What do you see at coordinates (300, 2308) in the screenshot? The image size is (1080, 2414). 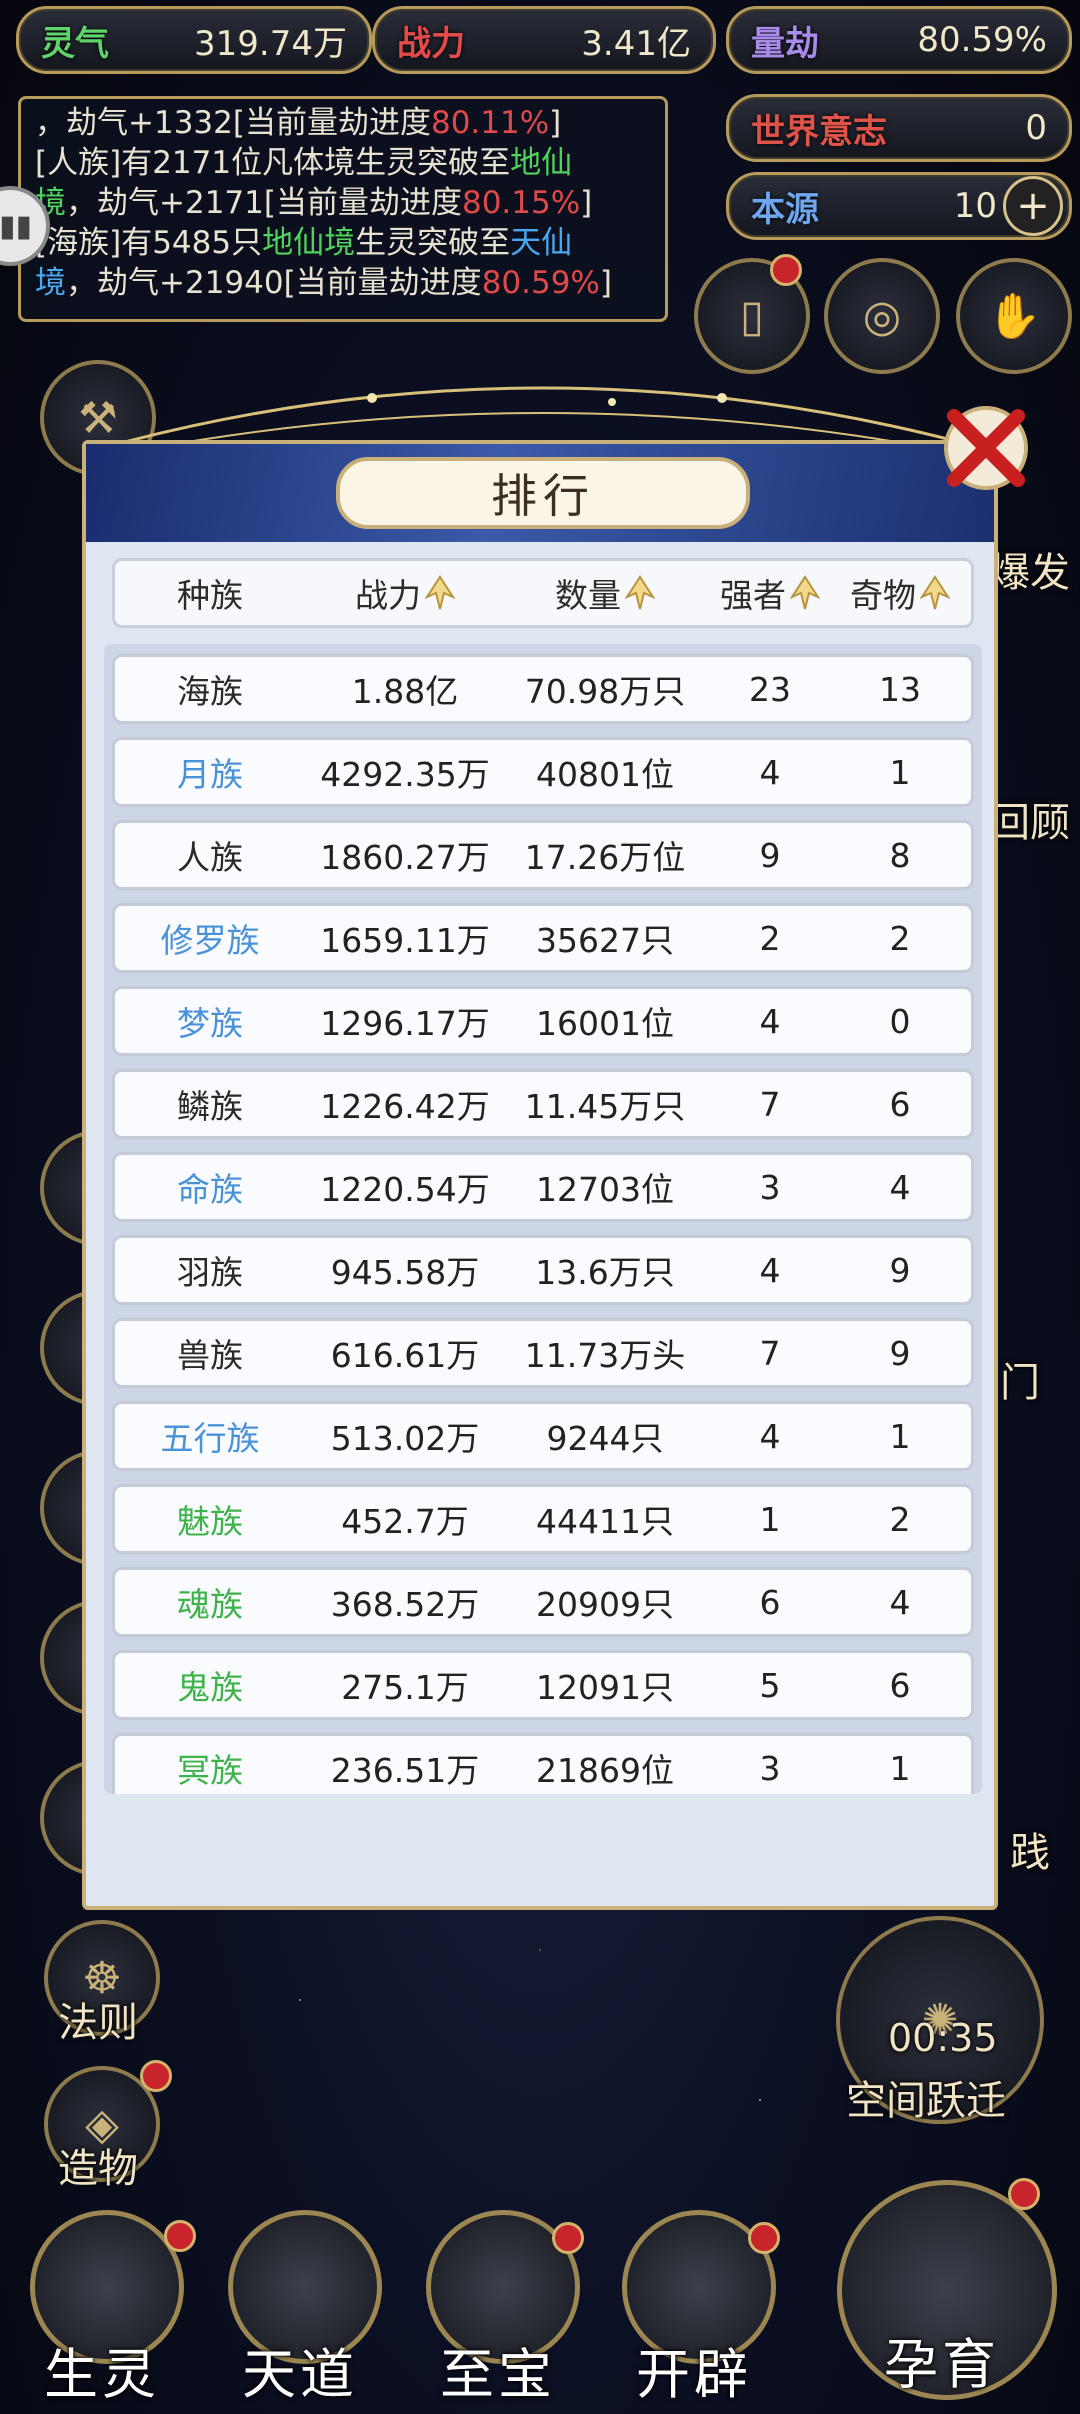 I see `nav-tiandao: 天道` at bounding box center [300, 2308].